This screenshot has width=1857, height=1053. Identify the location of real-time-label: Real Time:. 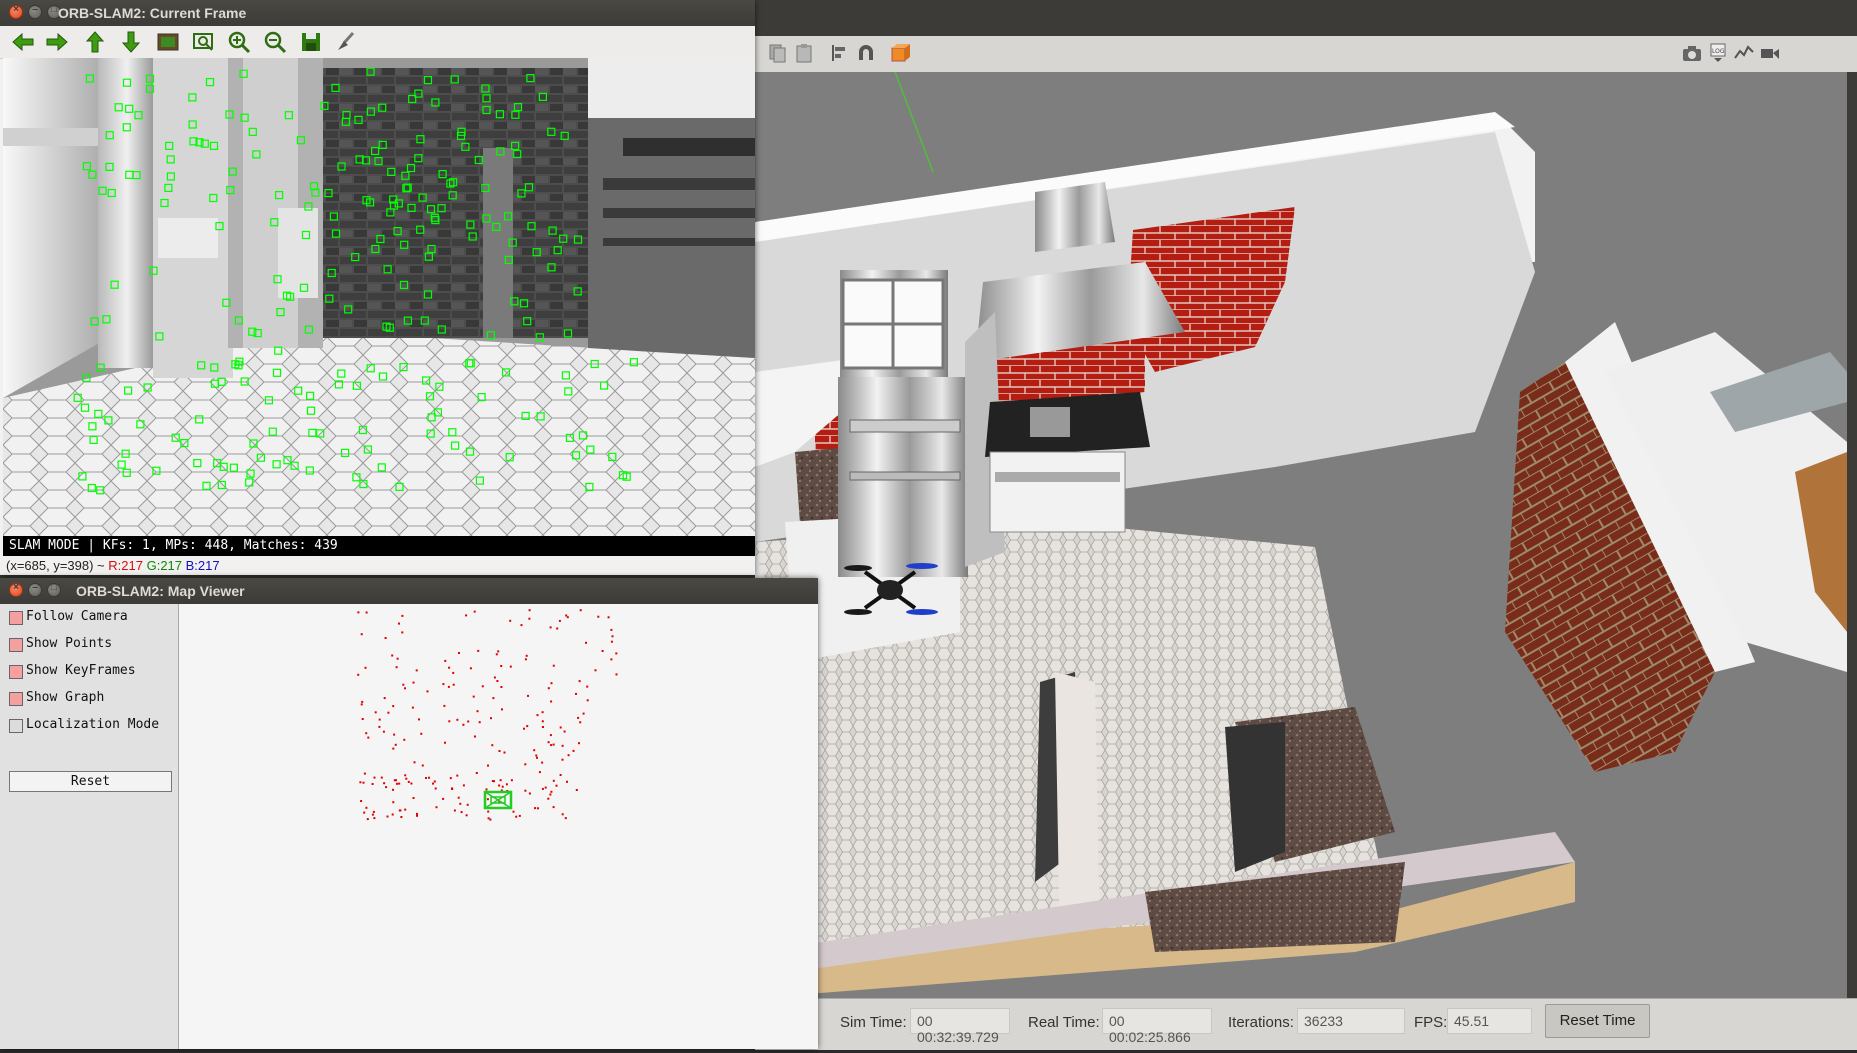
(1064, 1022).